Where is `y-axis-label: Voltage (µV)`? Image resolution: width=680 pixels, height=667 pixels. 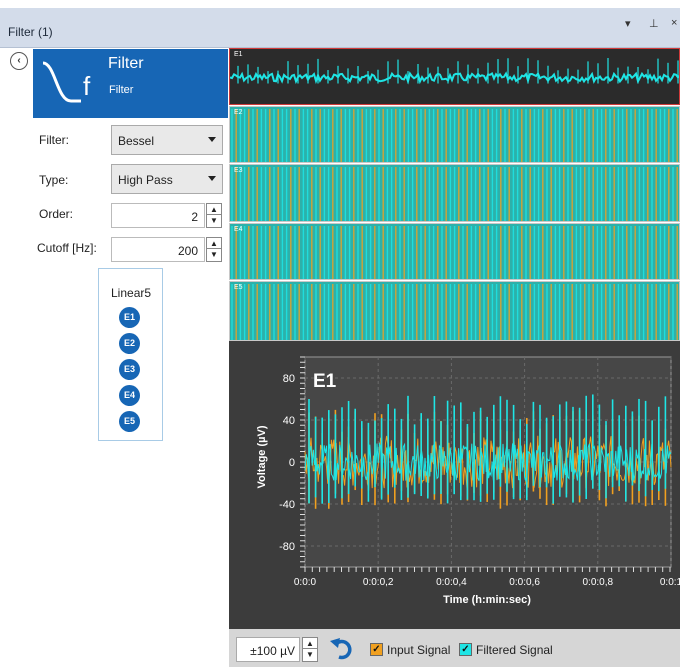 y-axis-label: Voltage (µV) is located at coordinates (262, 456).